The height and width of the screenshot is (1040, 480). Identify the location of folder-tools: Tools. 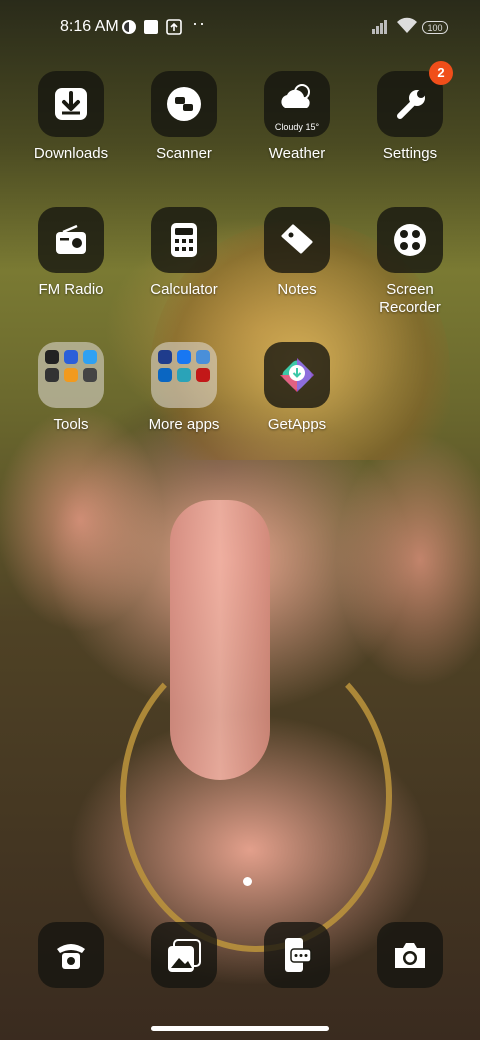
(71, 388).